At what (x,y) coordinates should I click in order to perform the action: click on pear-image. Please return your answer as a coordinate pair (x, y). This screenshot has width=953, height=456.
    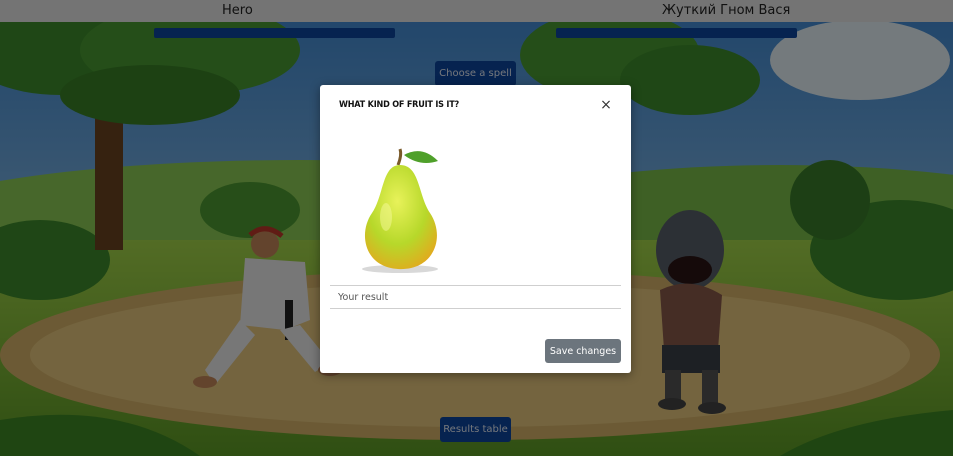
    Looking at the image, I should click on (400, 210).